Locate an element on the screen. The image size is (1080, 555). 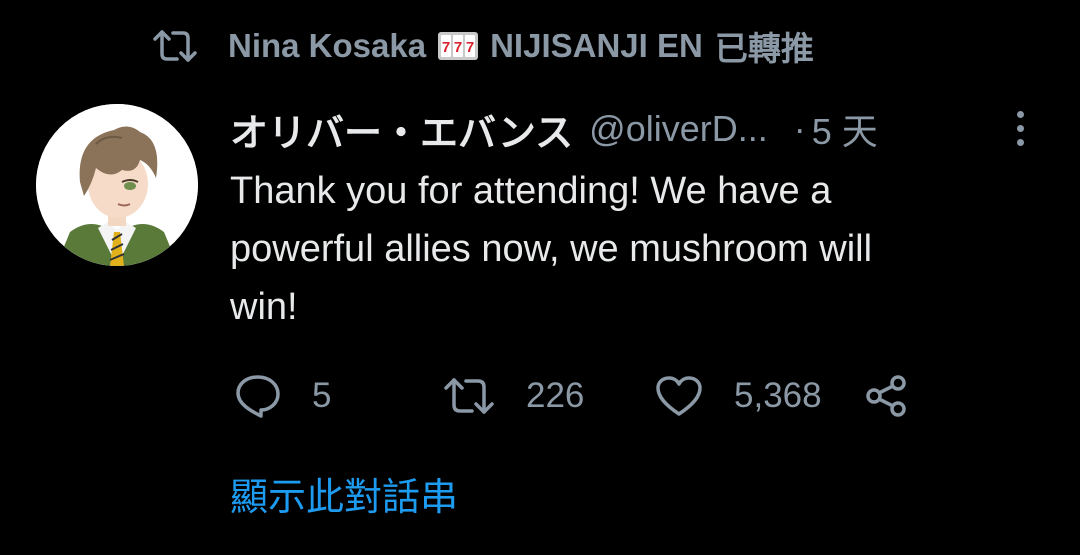
share-button is located at coordinates (887, 396).